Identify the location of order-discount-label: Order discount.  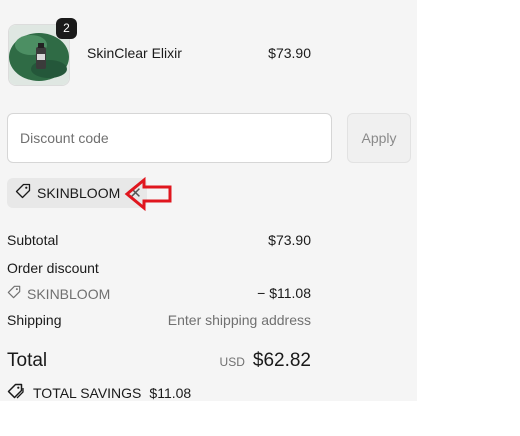
(53, 268).